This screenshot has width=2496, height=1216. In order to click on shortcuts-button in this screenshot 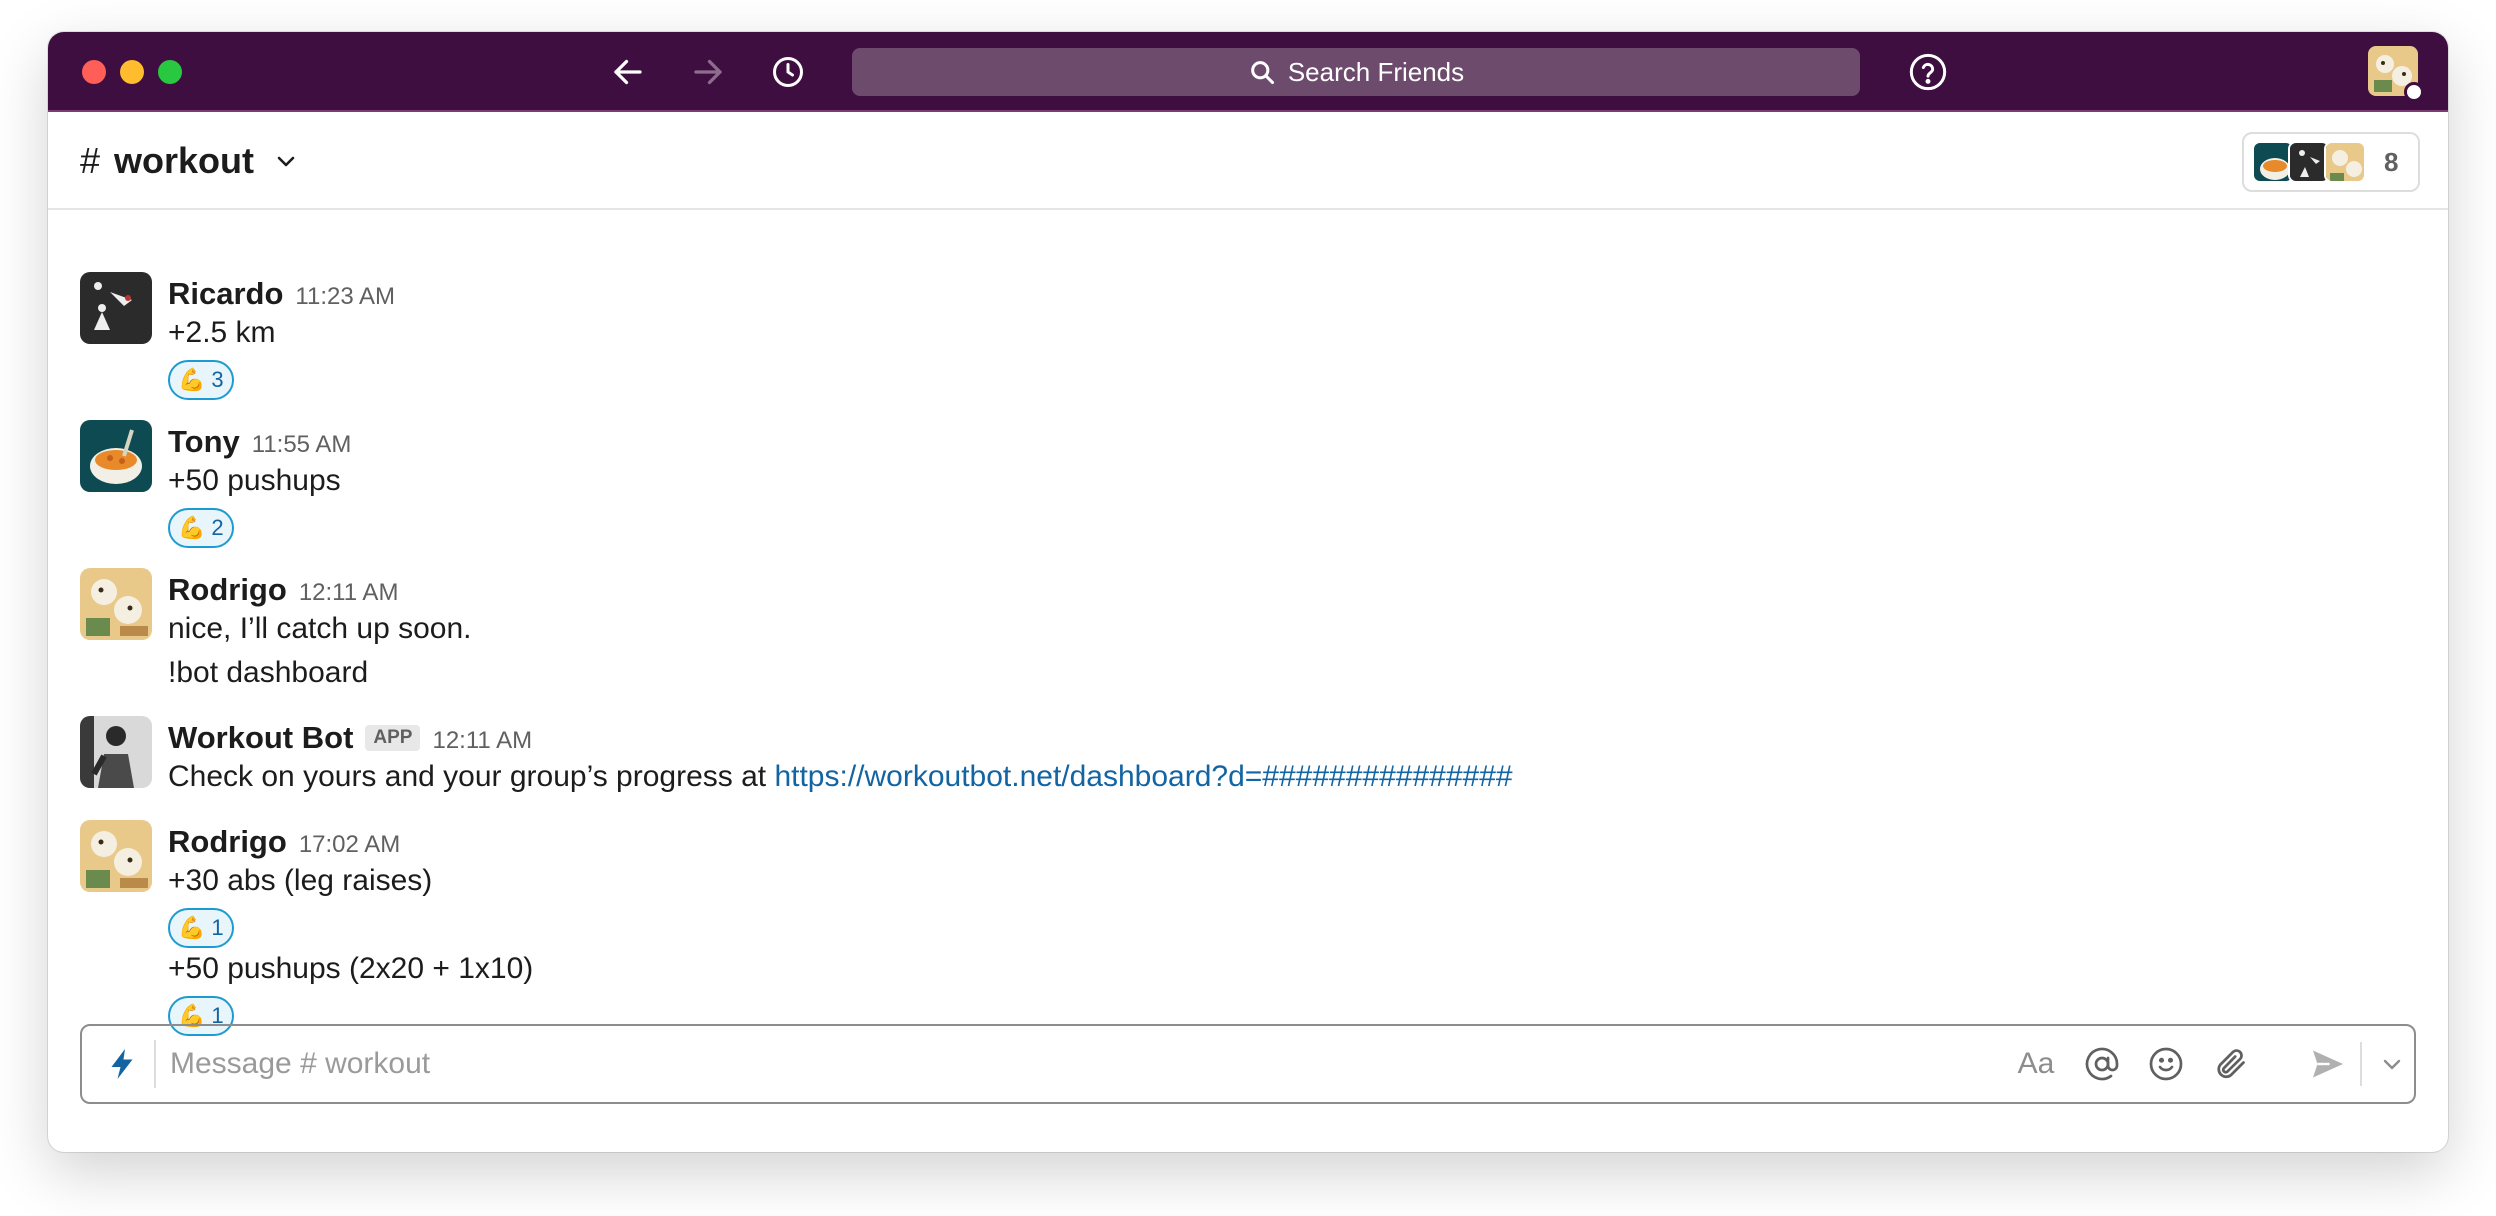, I will do `click(122, 1064)`.